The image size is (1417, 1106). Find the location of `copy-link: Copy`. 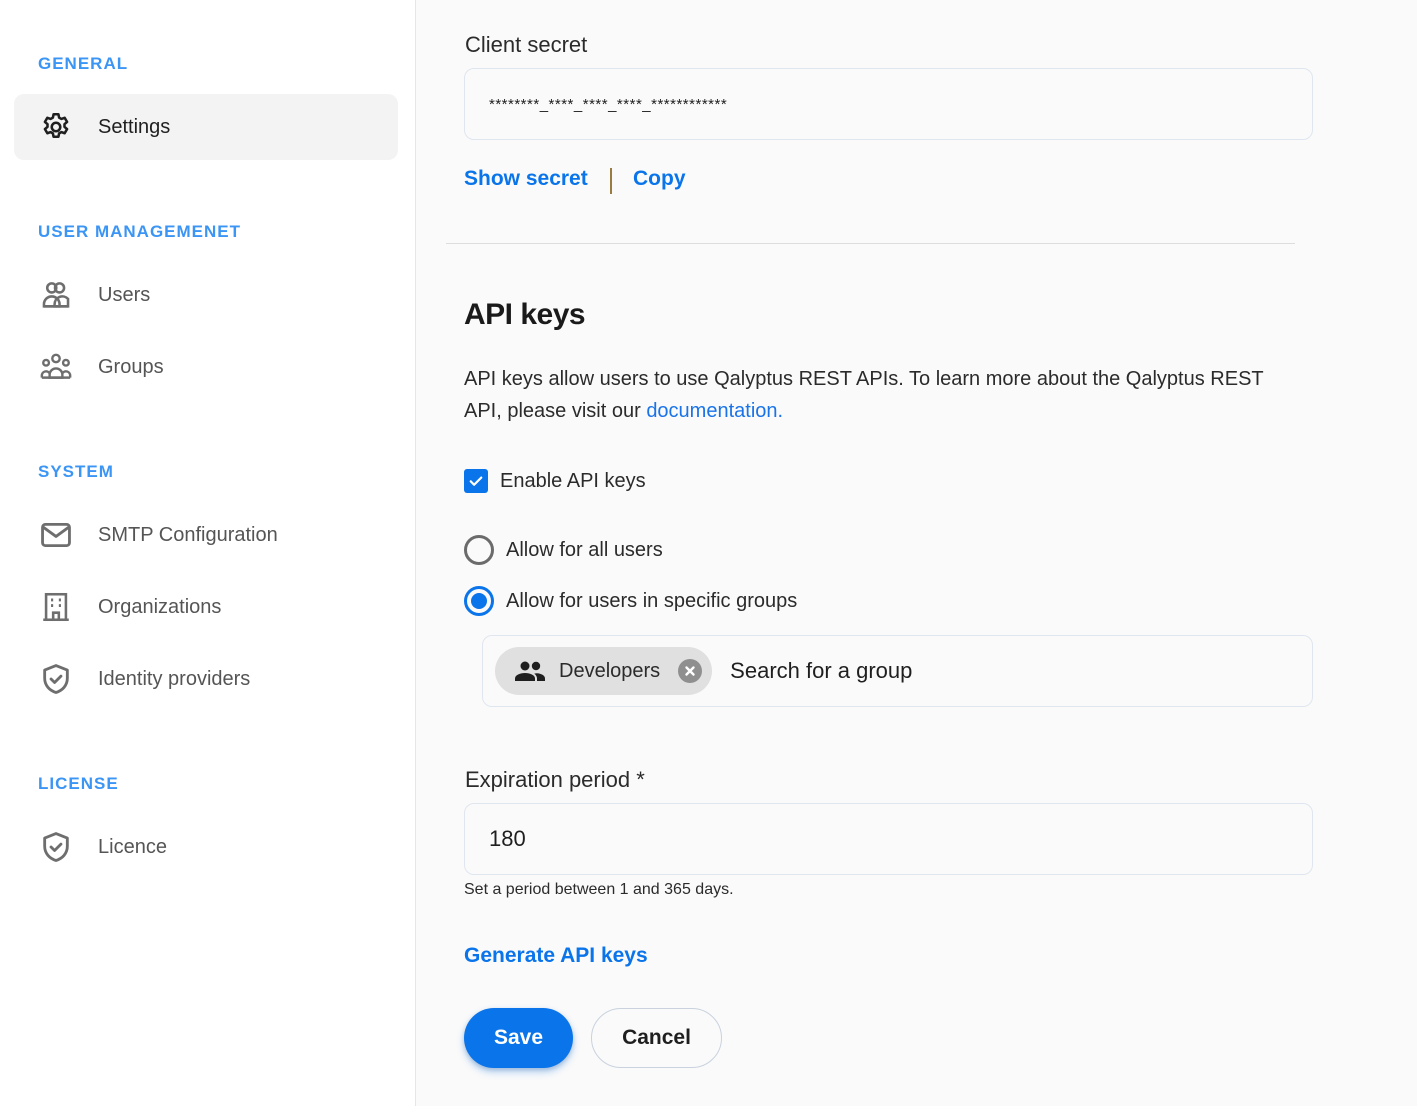

copy-link: Copy is located at coordinates (659, 179).